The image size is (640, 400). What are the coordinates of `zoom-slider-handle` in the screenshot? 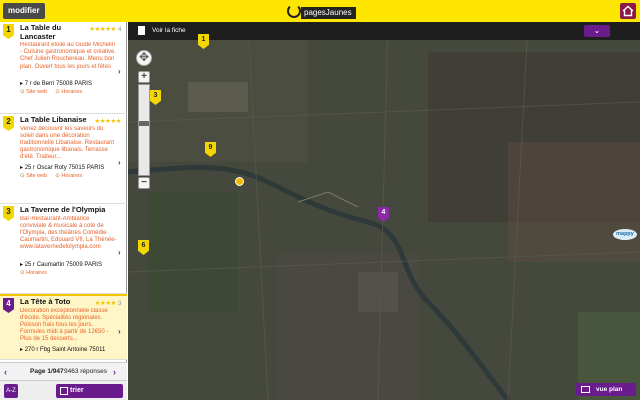 It's located at (144, 123).